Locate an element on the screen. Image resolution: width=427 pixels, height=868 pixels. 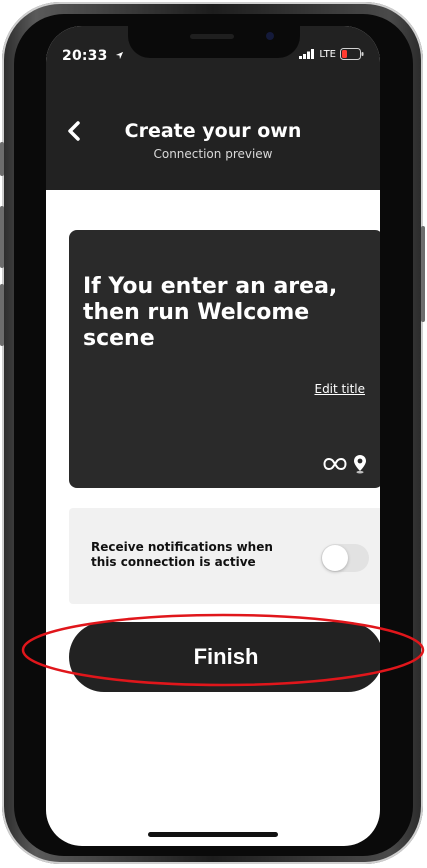
card-service-icons is located at coordinates (345, 464).